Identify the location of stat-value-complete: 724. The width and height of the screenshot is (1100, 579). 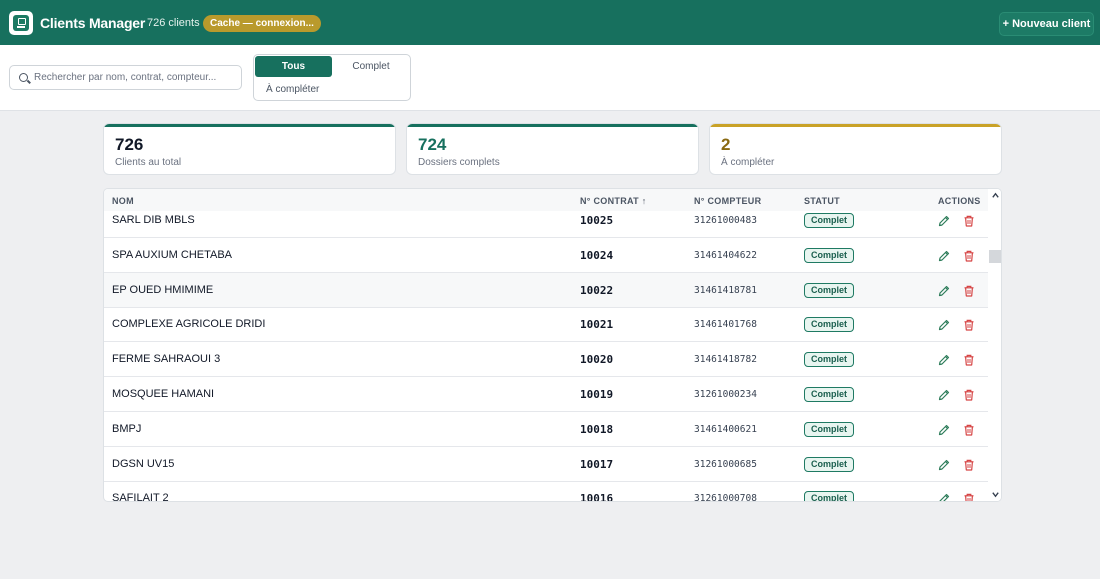
(432, 144).